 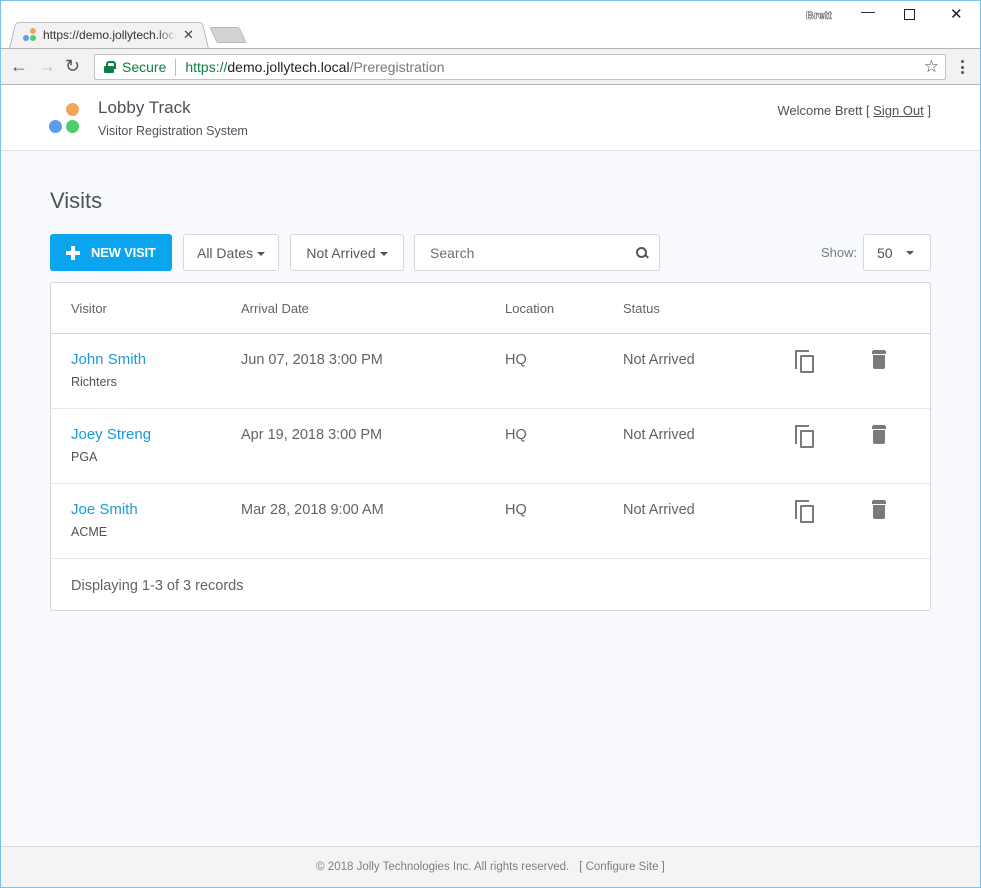 I want to click on bookmark-star-icon: ☆, so click(x=931, y=67).